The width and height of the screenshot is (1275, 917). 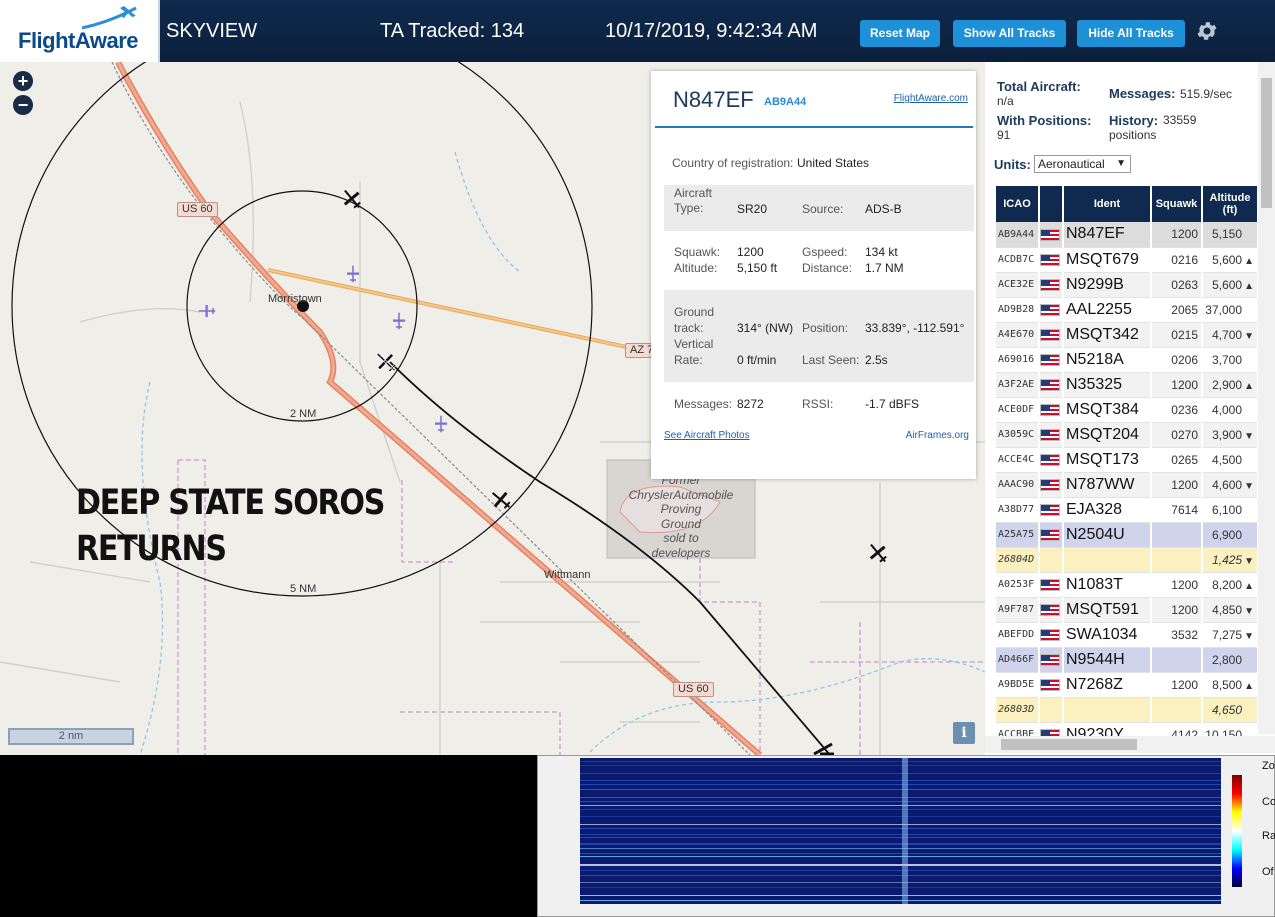 What do you see at coordinates (80, 31) in the screenshot?
I see `flightaware-logo: FlightAware` at bounding box center [80, 31].